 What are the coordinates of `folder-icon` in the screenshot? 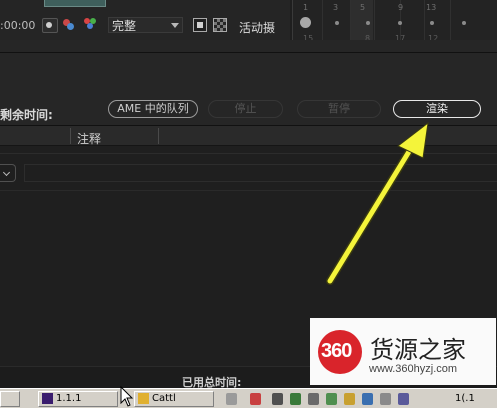 It's located at (143, 398).